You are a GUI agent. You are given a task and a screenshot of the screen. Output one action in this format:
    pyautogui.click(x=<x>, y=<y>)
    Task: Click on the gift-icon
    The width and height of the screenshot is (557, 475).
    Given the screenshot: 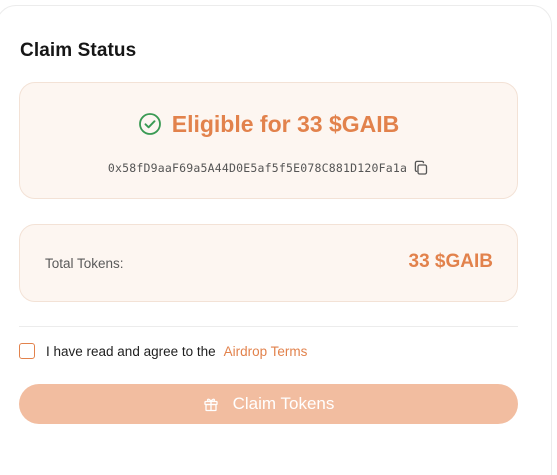 What is the action you would take?
    pyautogui.click(x=211, y=404)
    